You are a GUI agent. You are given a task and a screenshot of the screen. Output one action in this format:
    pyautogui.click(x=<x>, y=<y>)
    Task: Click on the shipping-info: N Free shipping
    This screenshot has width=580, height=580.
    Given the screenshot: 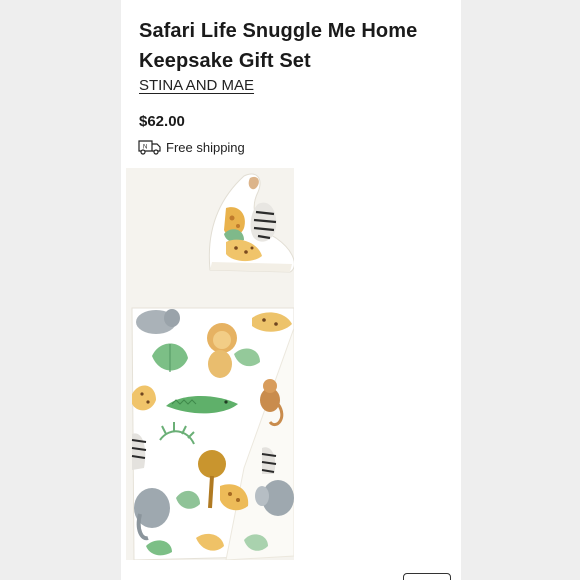 What is the action you would take?
    pyautogui.click(x=191, y=147)
    